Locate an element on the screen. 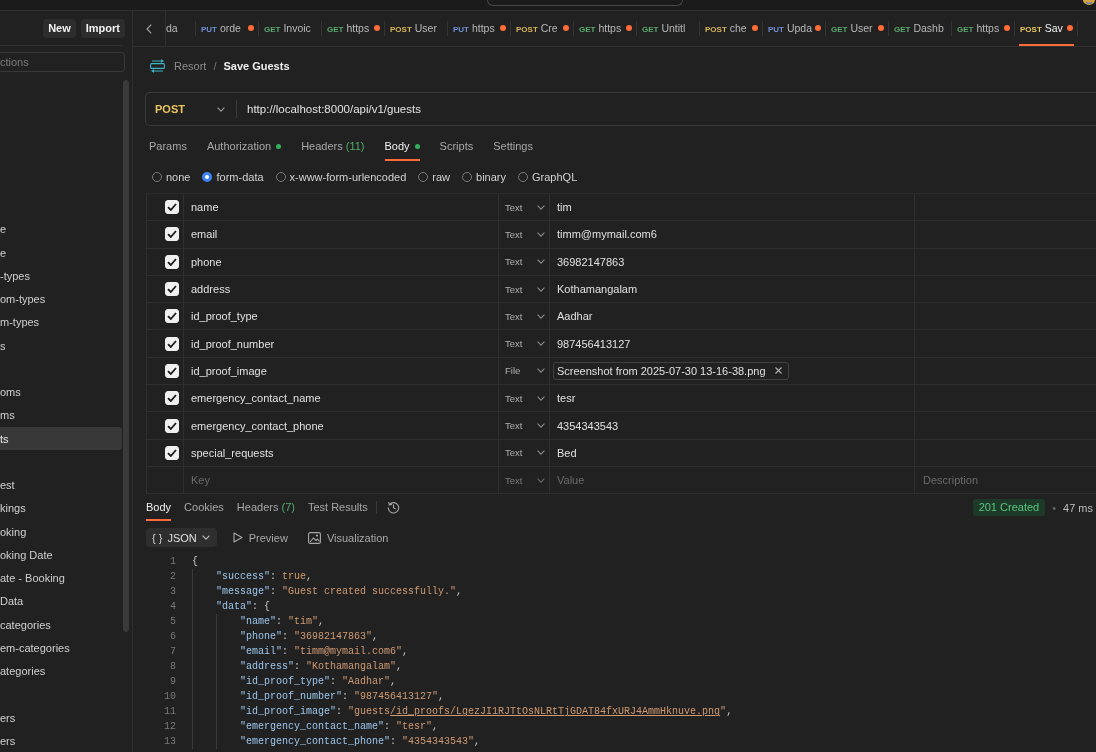  value-field: 36982147863 is located at coordinates (732, 261).